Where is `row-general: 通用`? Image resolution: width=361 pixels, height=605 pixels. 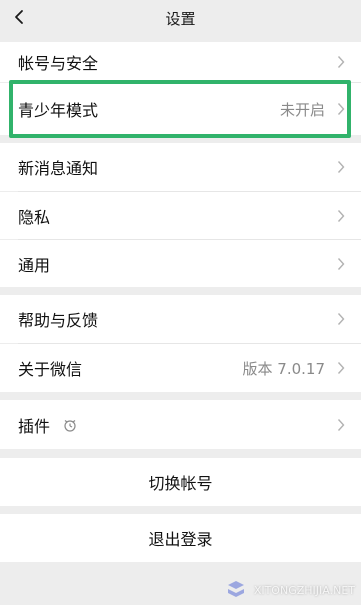 row-general: 通用 is located at coordinates (180, 263).